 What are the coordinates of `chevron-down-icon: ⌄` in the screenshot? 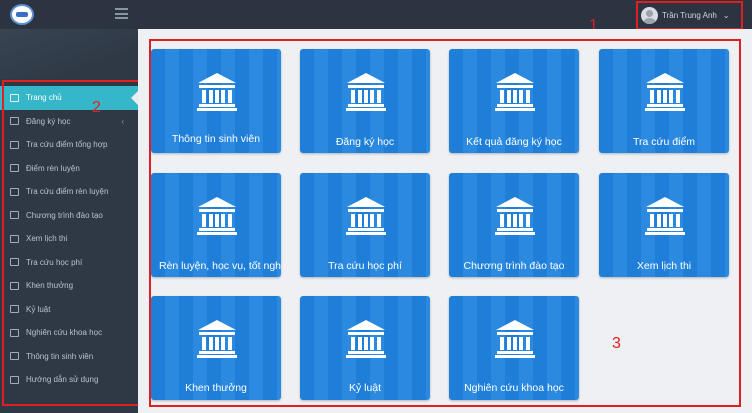 It's located at (726, 15).